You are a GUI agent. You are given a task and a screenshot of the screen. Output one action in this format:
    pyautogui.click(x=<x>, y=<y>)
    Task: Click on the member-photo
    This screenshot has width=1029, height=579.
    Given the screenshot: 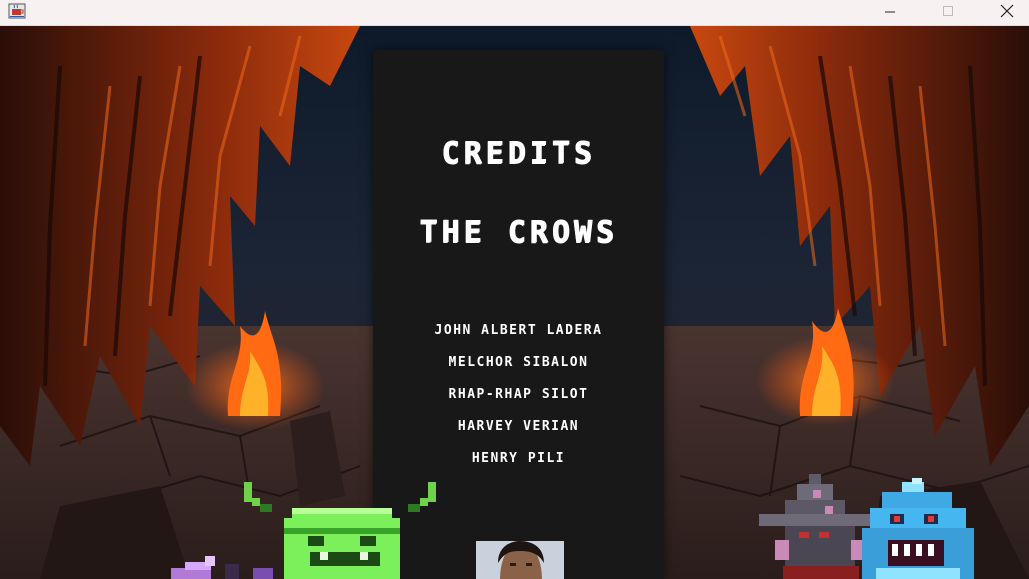 What is the action you would take?
    pyautogui.click(x=520, y=560)
    